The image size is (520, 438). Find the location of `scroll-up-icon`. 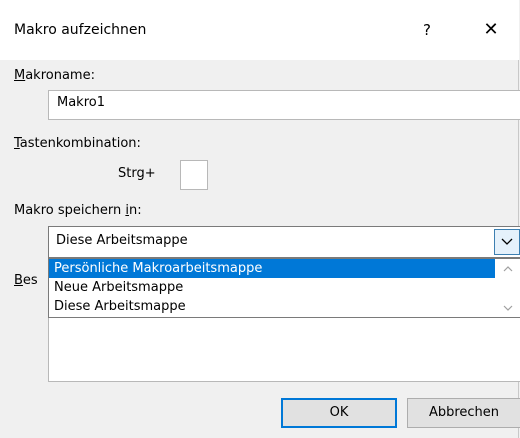

scroll-up-icon is located at coordinates (508, 269).